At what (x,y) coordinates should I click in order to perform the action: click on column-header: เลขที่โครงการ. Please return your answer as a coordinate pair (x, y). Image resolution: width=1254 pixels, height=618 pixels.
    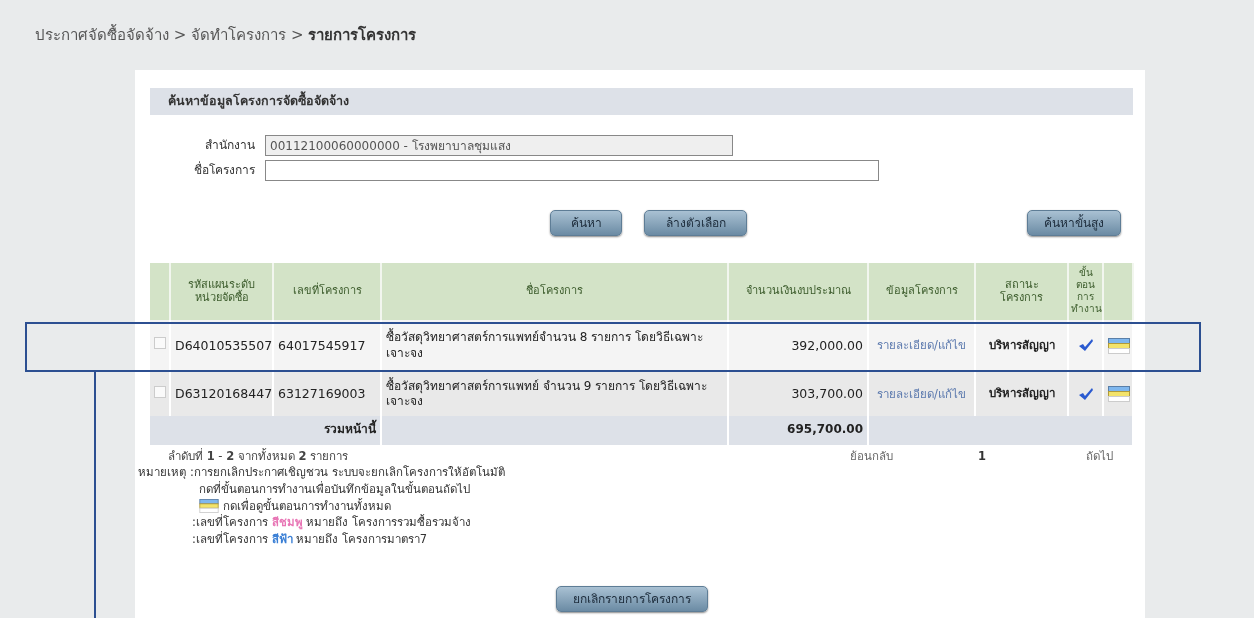
    Looking at the image, I should click on (327, 291).